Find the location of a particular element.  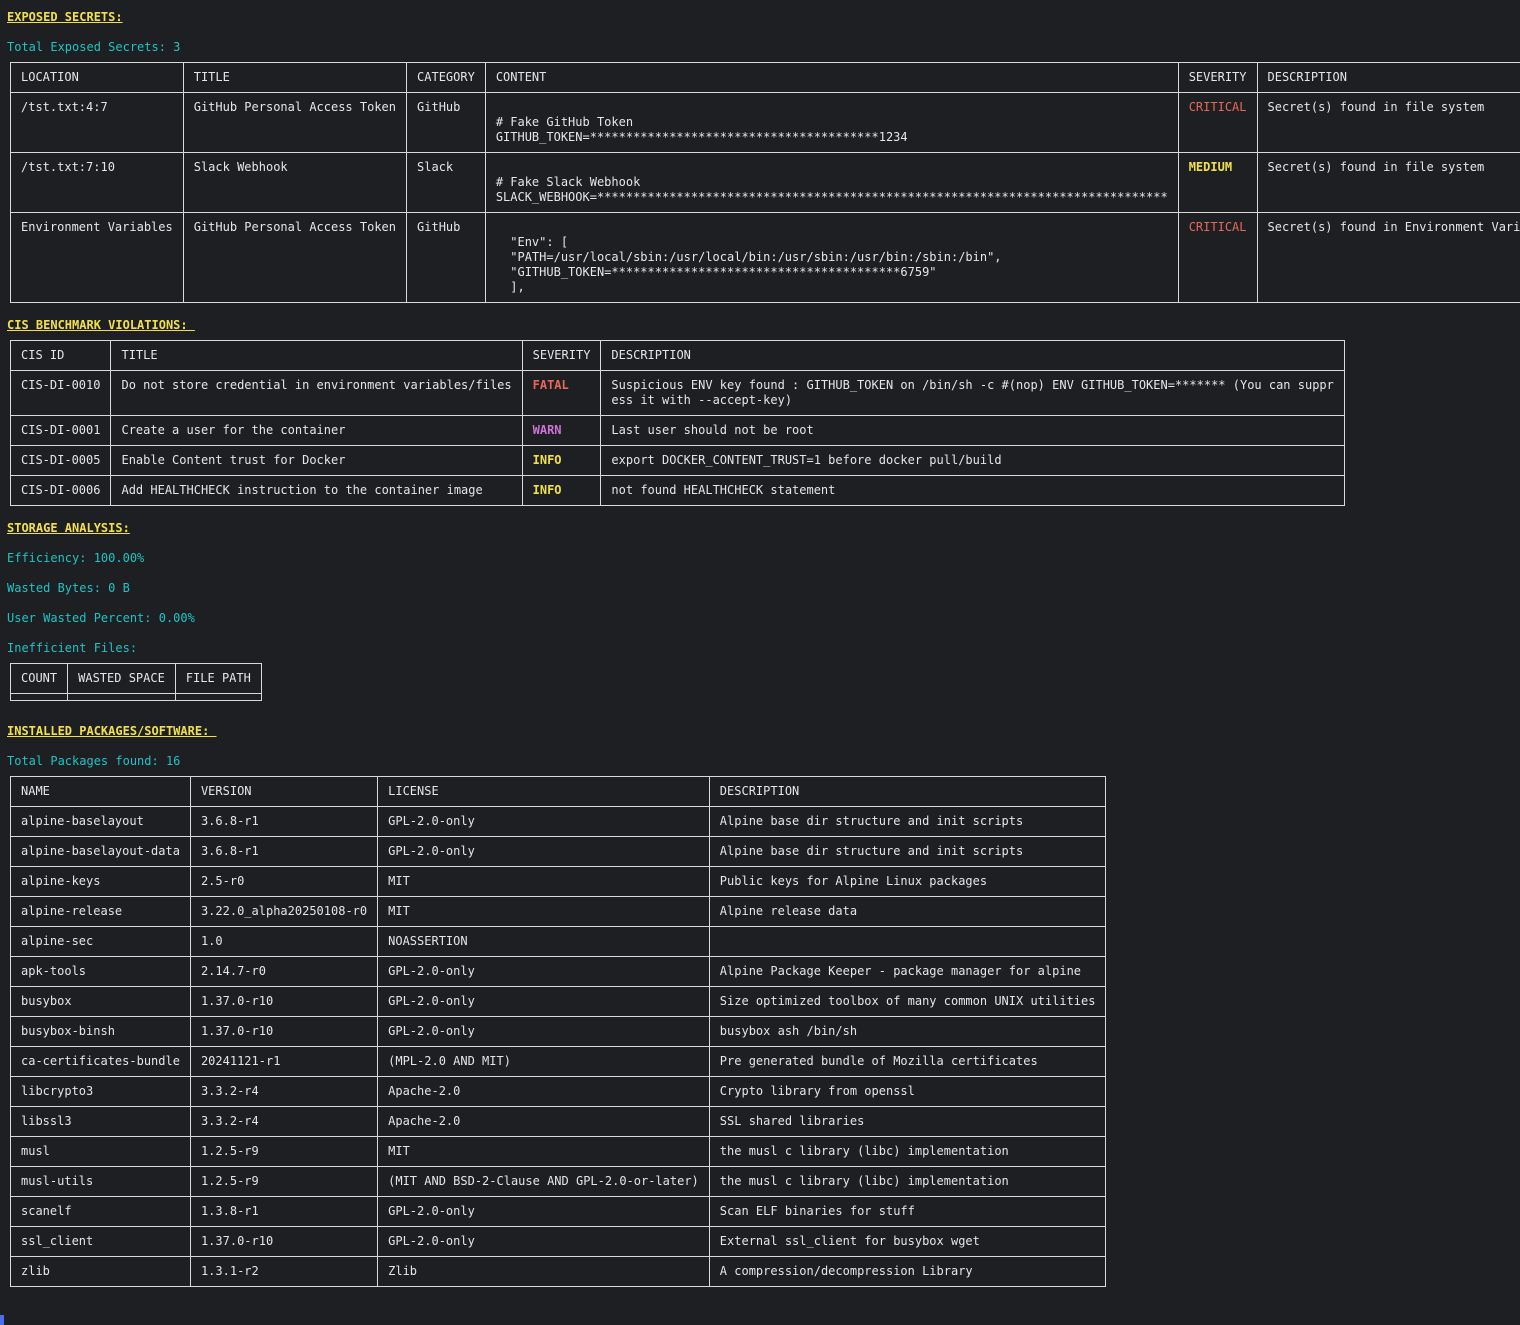

cis-title: CIS BENCHMARK VIOLATIONS: is located at coordinates (101, 325).